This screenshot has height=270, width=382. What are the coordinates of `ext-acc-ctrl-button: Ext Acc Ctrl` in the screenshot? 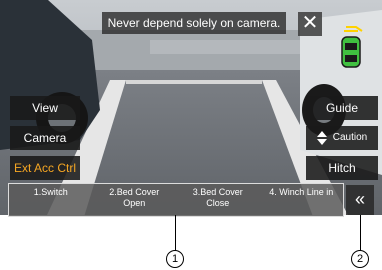 It's located at (45, 168).